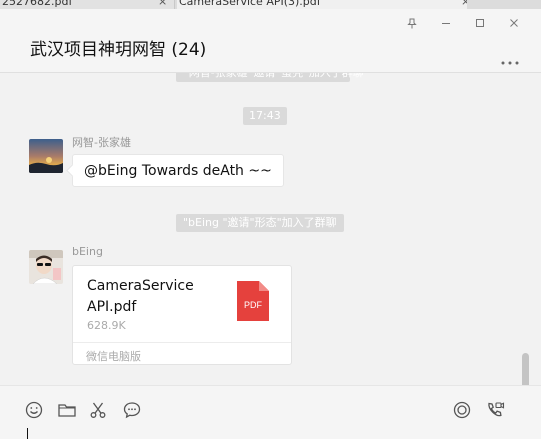 This screenshot has width=541, height=439. I want to click on file-size: 628.9K, so click(106, 325).